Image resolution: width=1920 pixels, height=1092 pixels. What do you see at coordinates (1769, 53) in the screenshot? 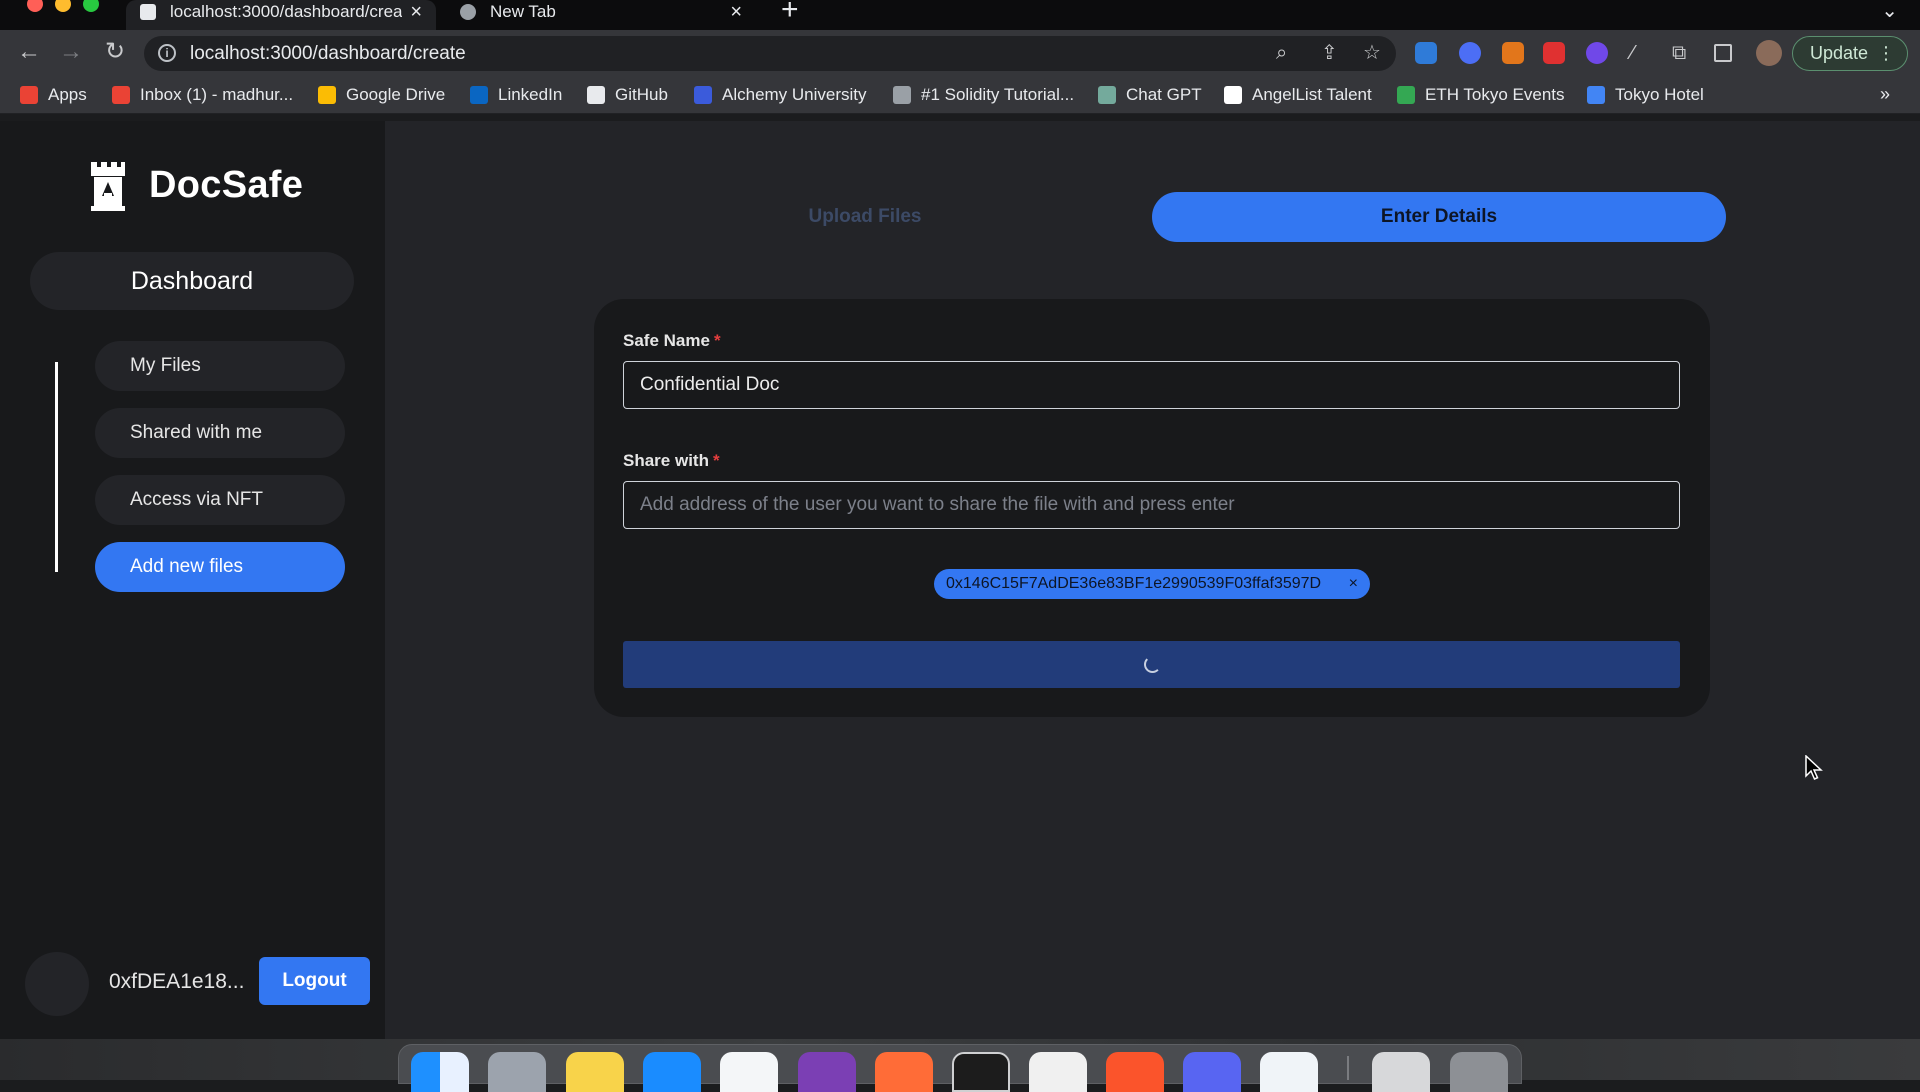
I see `profile-avatar-icon` at bounding box center [1769, 53].